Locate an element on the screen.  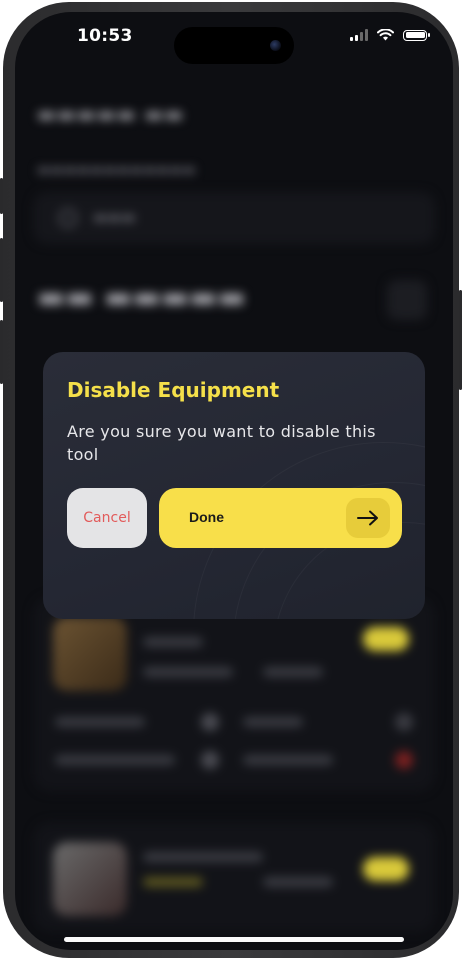
battery-icon is located at coordinates (416, 35).